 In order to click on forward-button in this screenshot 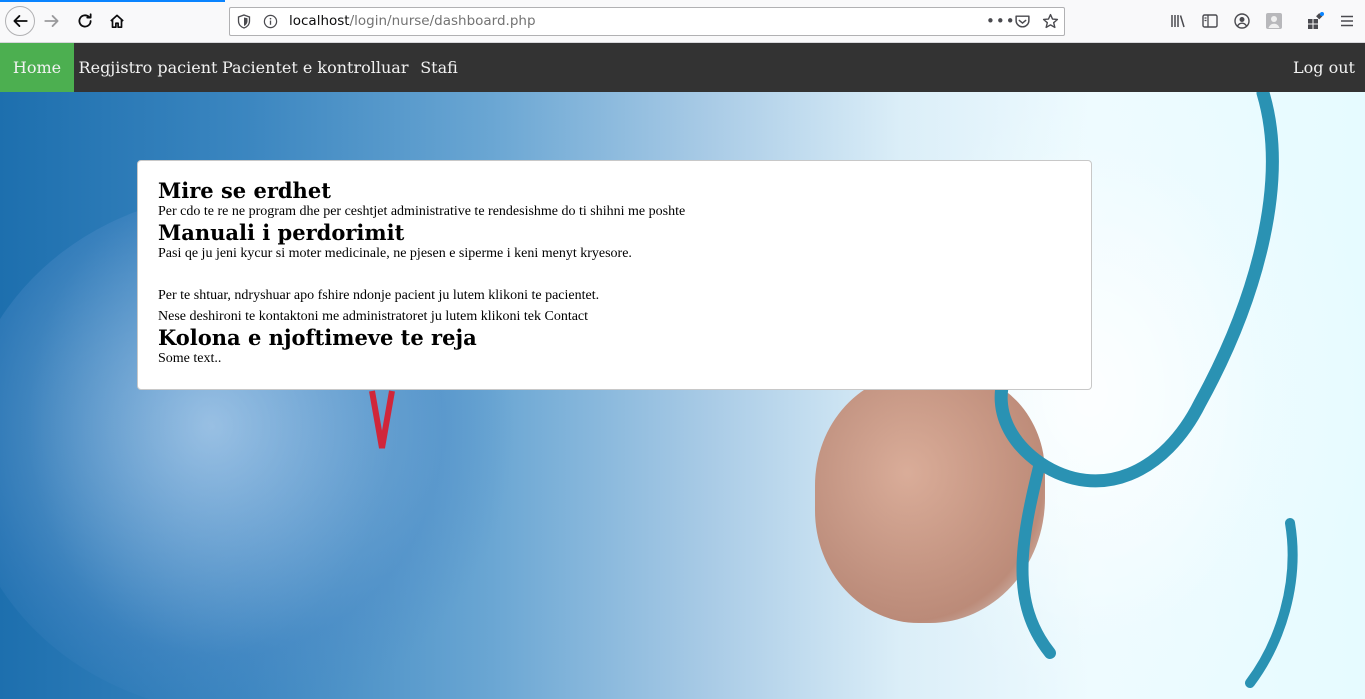, I will do `click(52, 21)`.